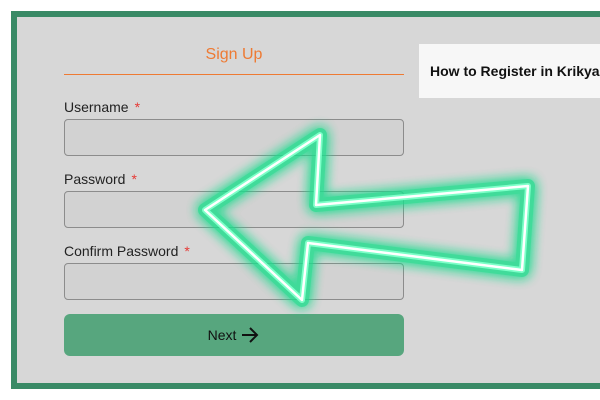 The height and width of the screenshot is (400, 600). I want to click on username-label: Username *, so click(102, 107).